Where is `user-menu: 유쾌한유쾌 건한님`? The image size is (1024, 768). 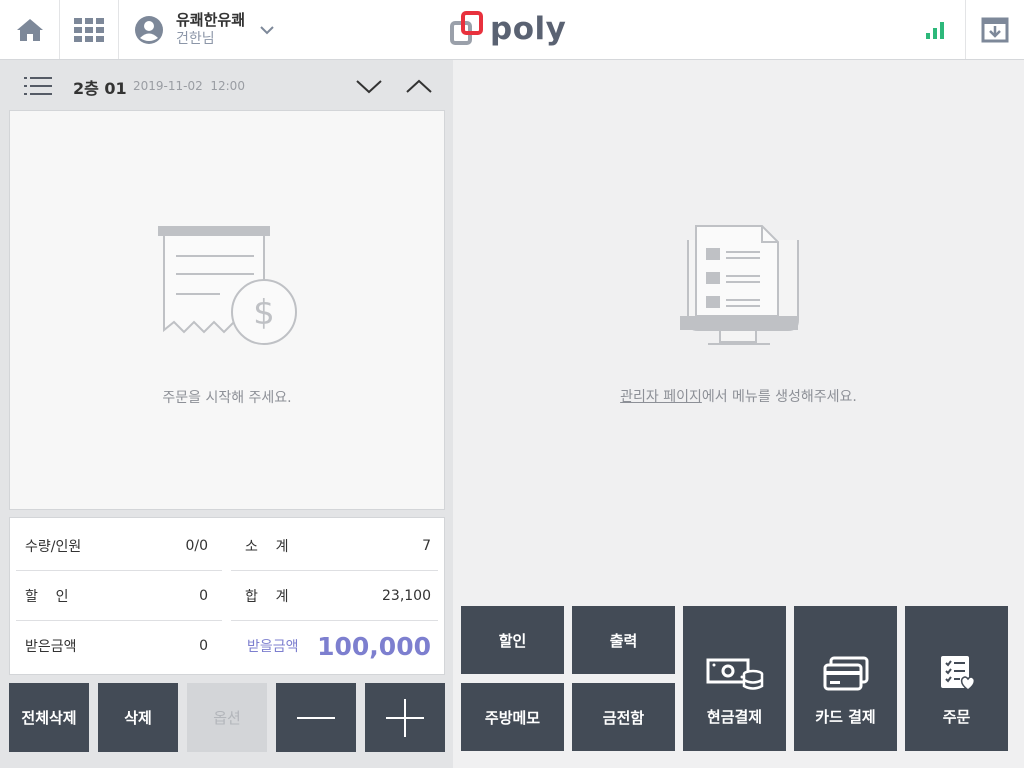
user-menu: 유쾌한유쾌 건한님 is located at coordinates (207, 29).